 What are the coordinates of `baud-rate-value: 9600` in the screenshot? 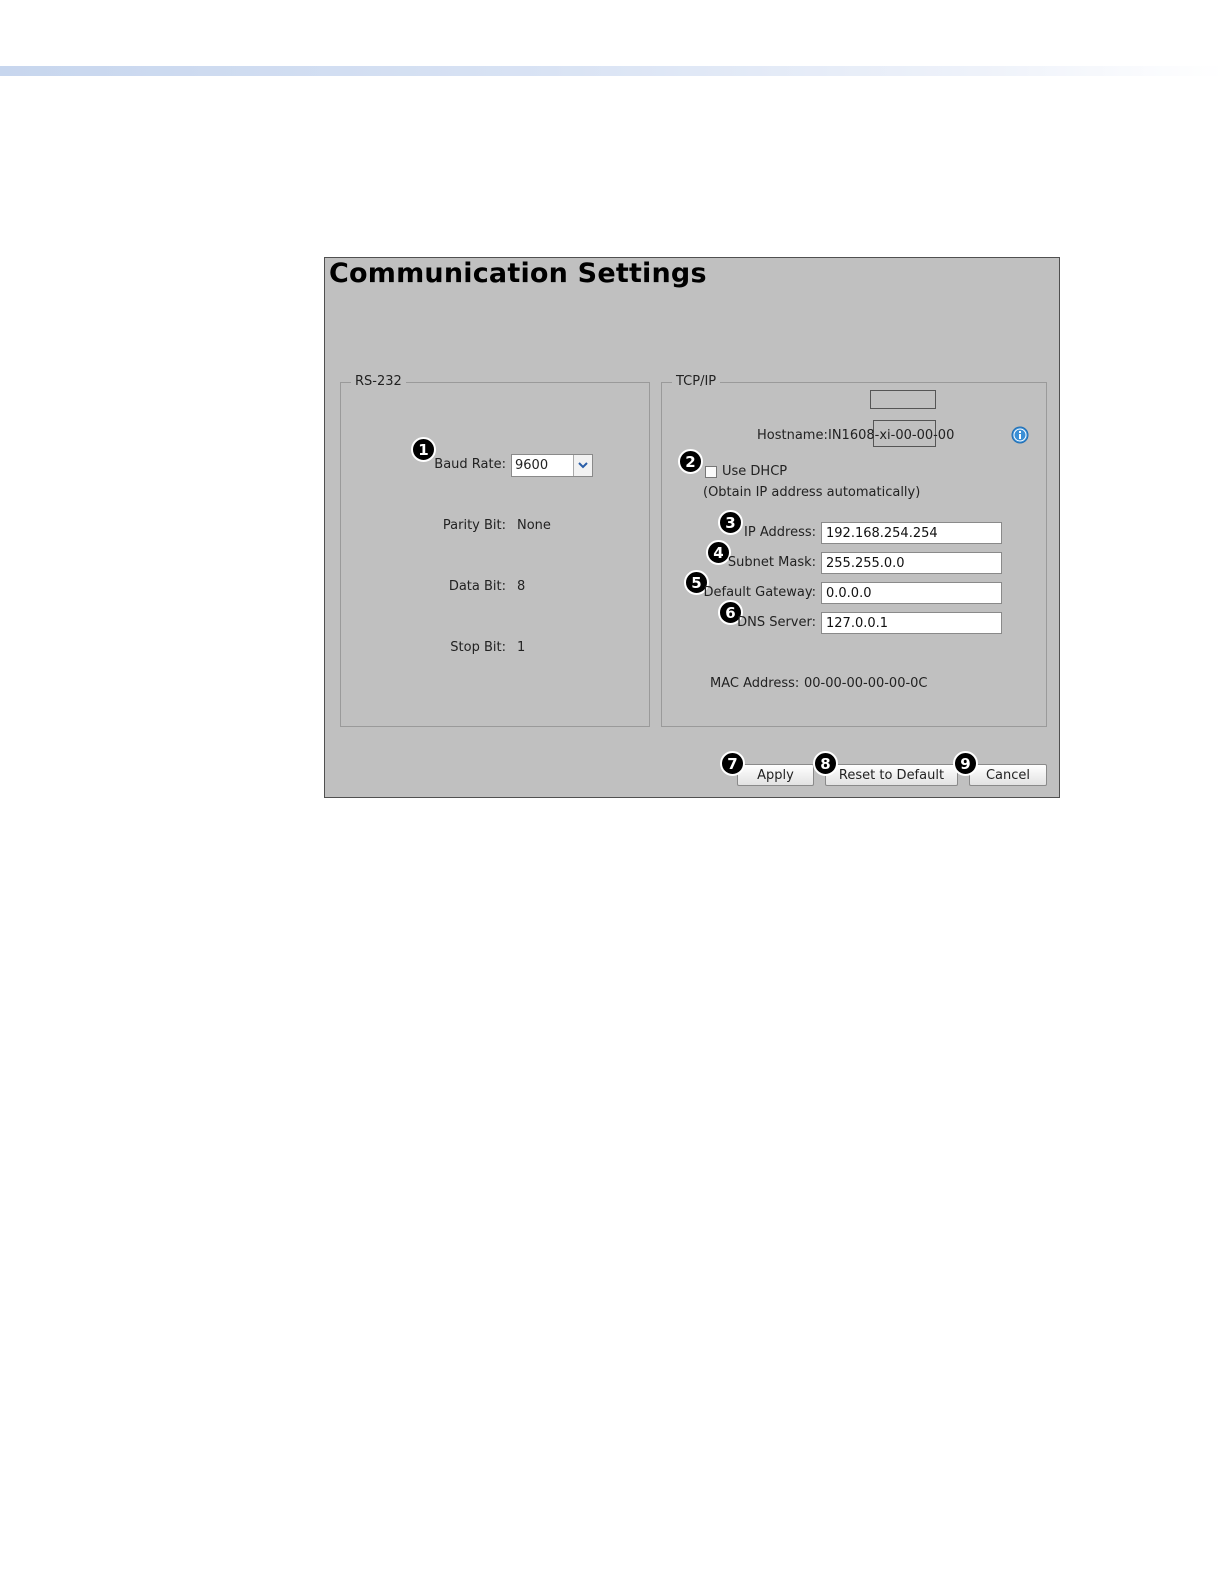 It's located at (532, 465).